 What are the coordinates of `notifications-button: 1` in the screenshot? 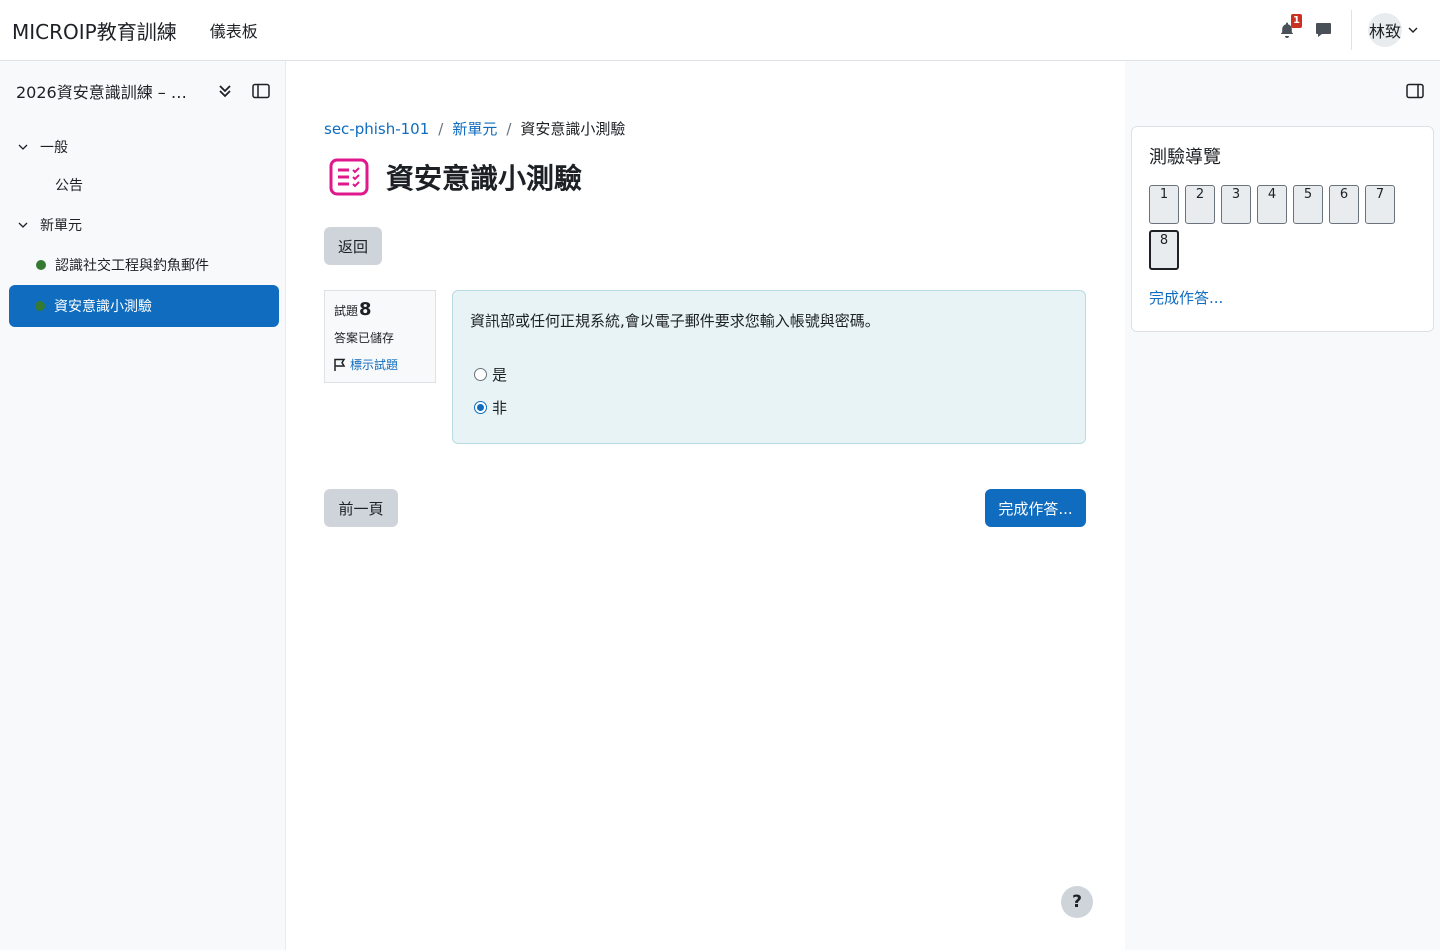 It's located at (1287, 29).